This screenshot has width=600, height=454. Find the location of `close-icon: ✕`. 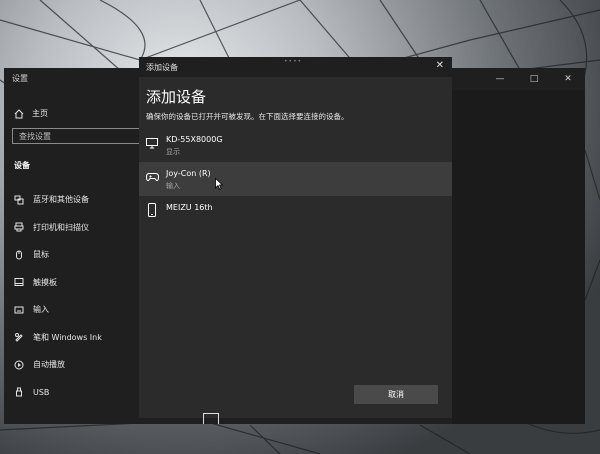

close-icon: ✕ is located at coordinates (440, 65).